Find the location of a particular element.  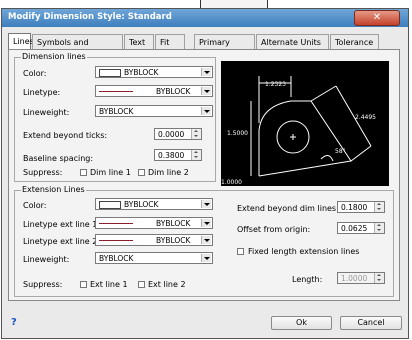

extend-beyond-dim-lines-label: Extend beyond dim lines: is located at coordinates (288, 208).